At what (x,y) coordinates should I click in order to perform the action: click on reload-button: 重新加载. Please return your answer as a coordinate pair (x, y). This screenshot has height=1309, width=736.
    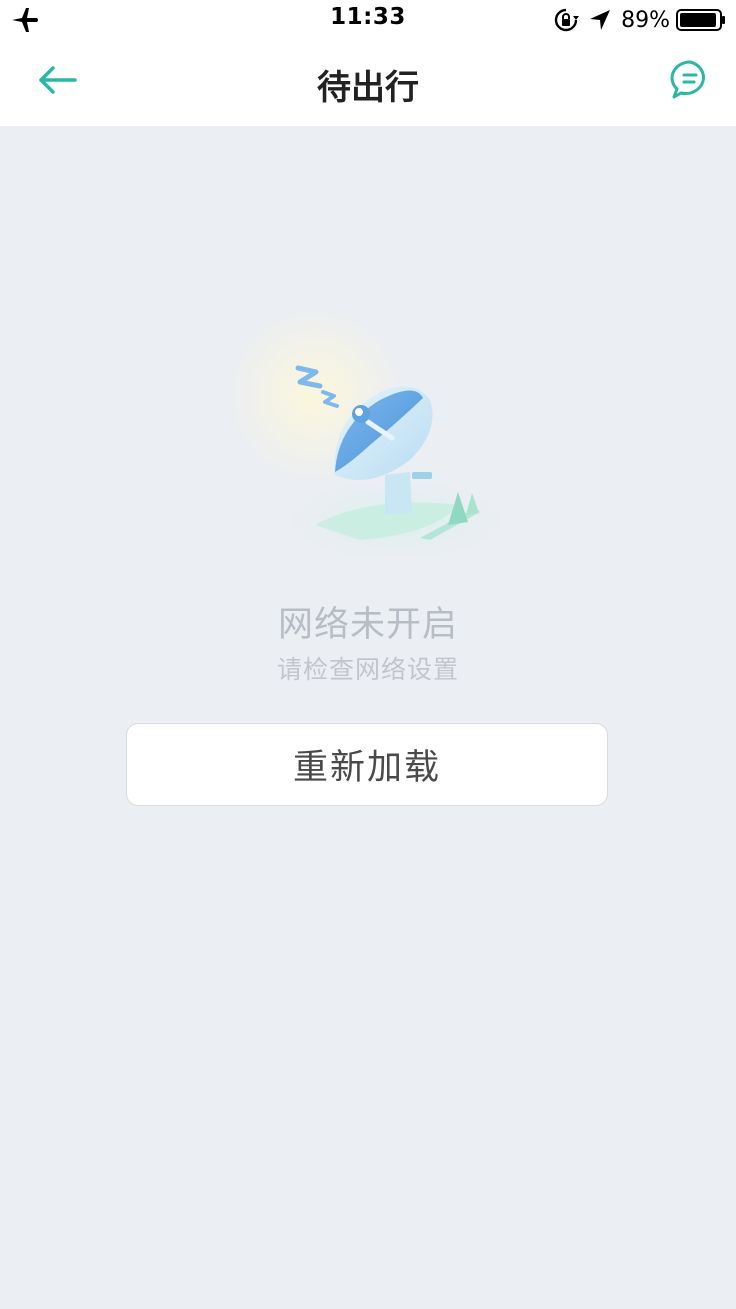
    Looking at the image, I should click on (367, 764).